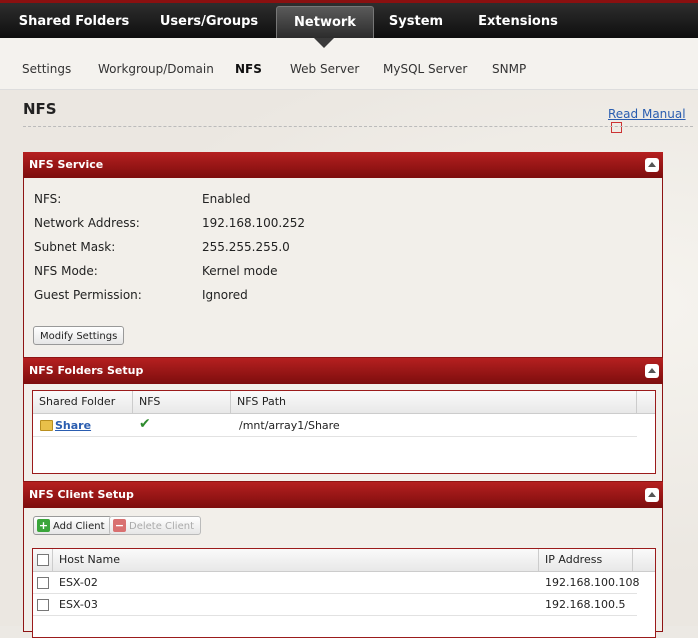  I want to click on ip-address-value: 192.168.100.5, so click(585, 604).